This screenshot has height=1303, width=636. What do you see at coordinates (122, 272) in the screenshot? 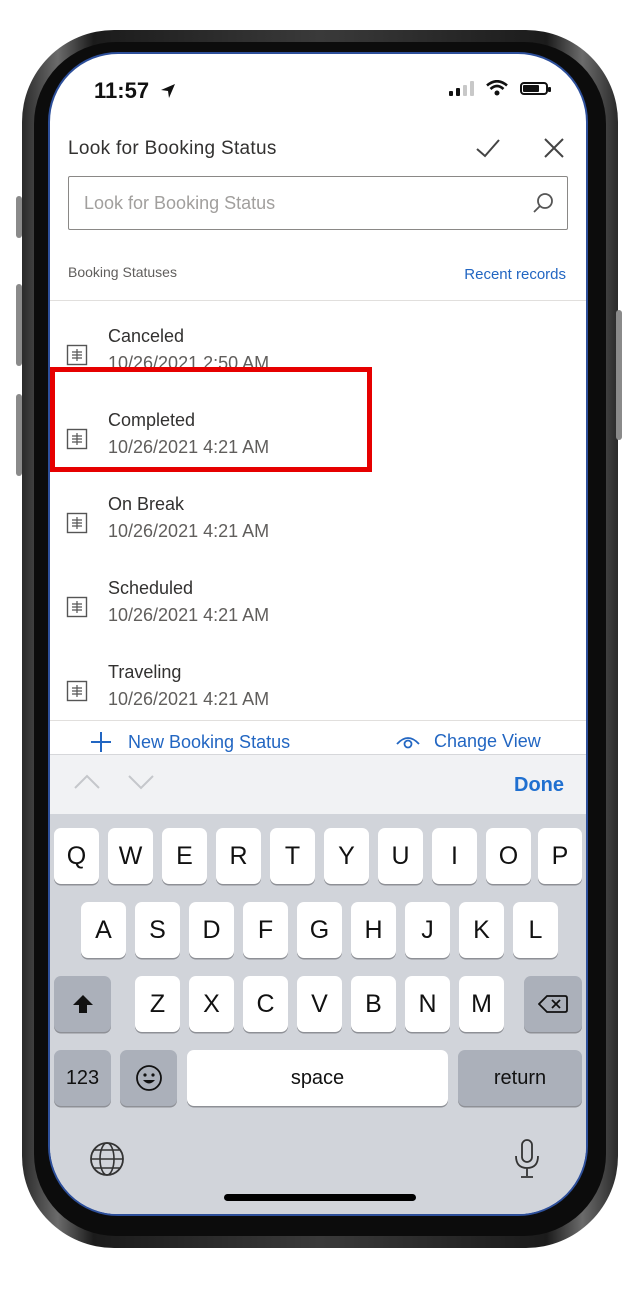
I see `section-label: Booking Statuses` at bounding box center [122, 272].